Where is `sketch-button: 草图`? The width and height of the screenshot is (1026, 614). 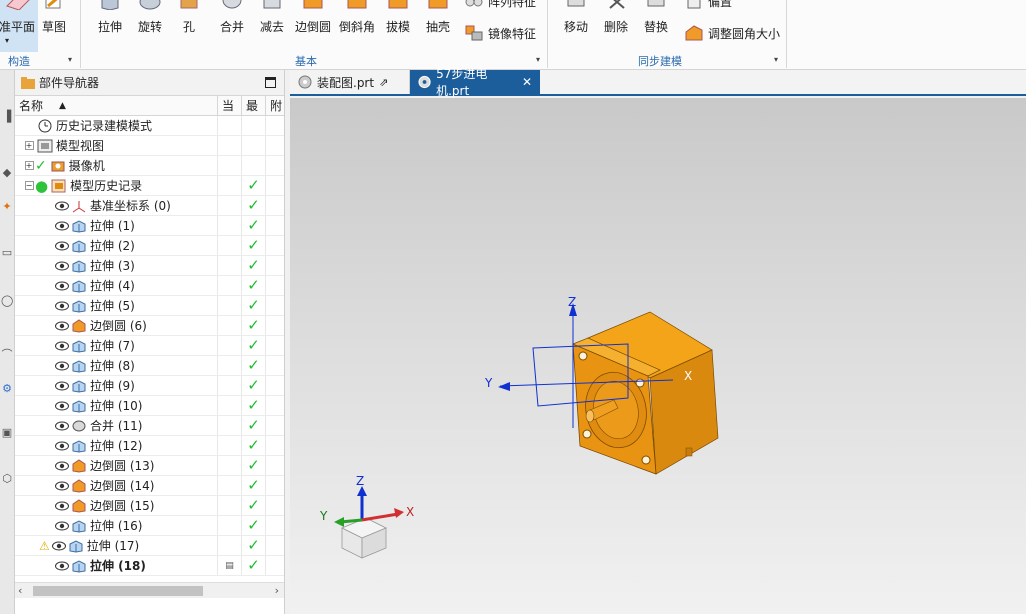
sketch-button: 草图 is located at coordinates (54, 25).